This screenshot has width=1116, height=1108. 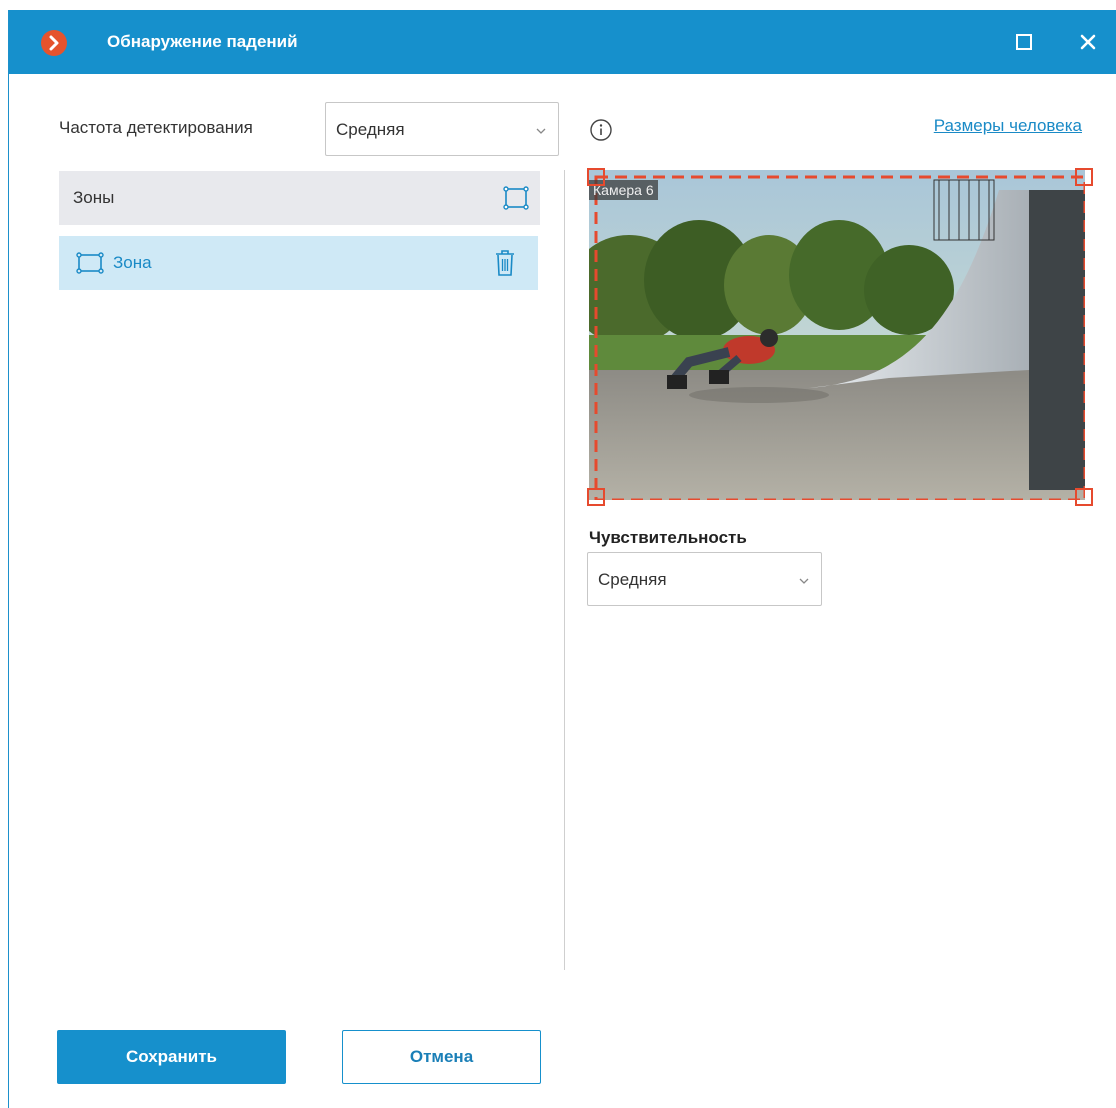 I want to click on zone-handle-top-left, so click(x=596, y=177).